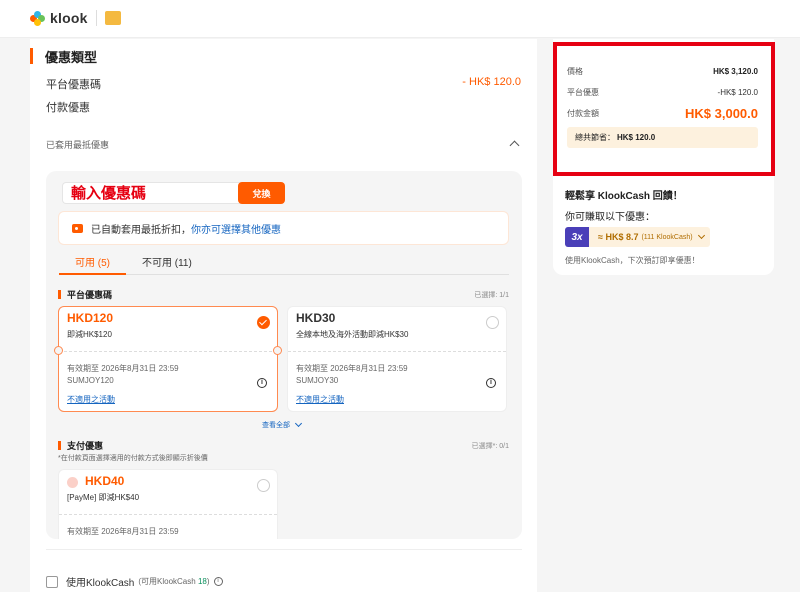  I want to click on klookcash-earn-text: 你可賺取以下優惠：, so click(610, 217).